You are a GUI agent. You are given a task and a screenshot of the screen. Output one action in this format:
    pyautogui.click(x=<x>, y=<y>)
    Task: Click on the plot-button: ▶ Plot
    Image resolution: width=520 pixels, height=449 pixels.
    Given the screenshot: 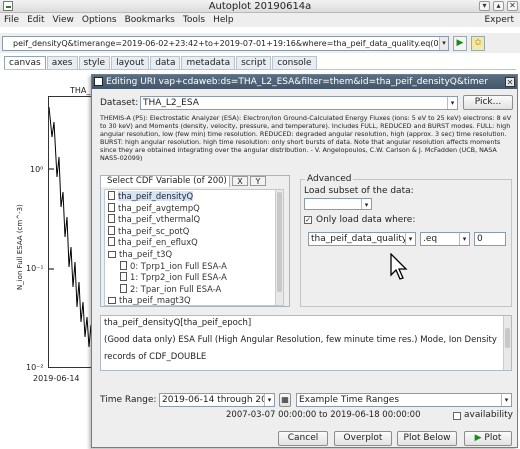 What is the action you would take?
    pyautogui.click(x=488, y=438)
    